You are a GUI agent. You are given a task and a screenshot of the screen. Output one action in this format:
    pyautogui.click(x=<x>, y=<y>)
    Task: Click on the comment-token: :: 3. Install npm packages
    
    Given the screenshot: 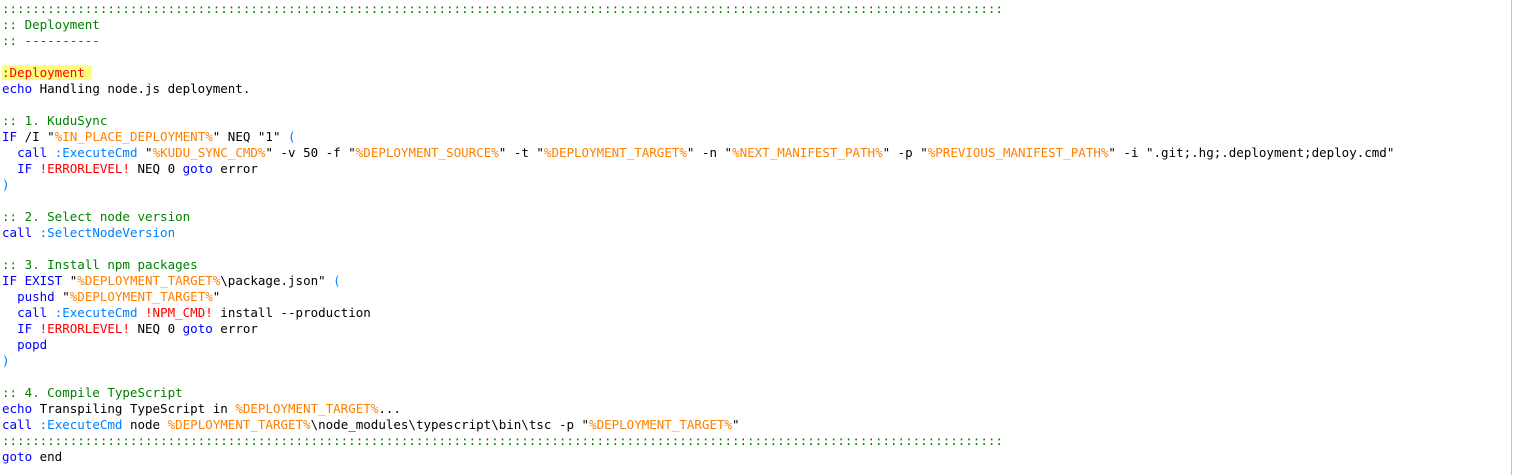 What is the action you would take?
    pyautogui.click(x=100, y=264)
    